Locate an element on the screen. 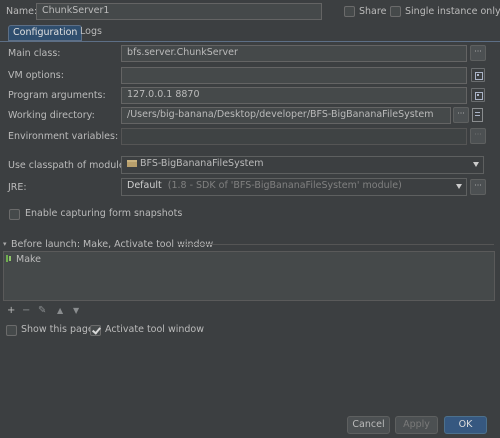 The image size is (500, 438). tab-configuration-label: Configuration is located at coordinates (45, 32).